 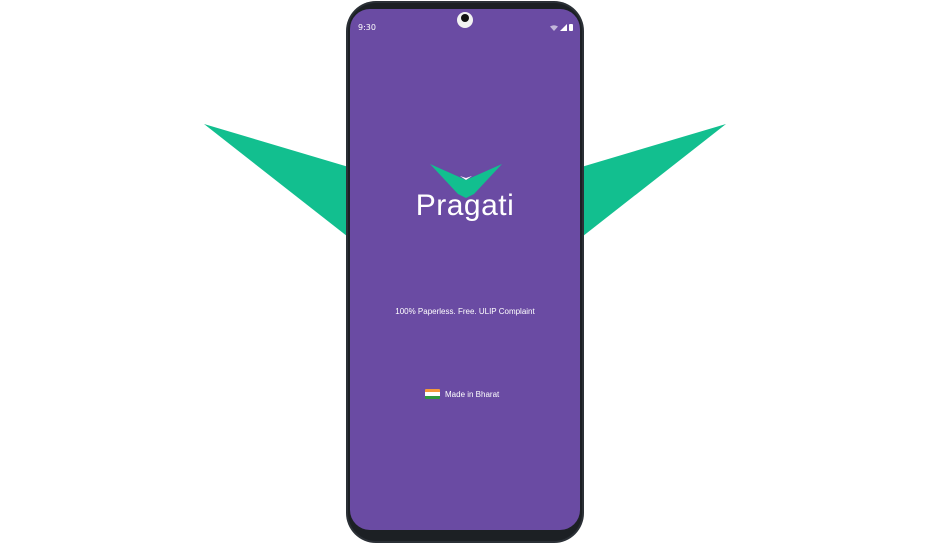 What do you see at coordinates (465, 205) in the screenshot?
I see `app-title: Pragati` at bounding box center [465, 205].